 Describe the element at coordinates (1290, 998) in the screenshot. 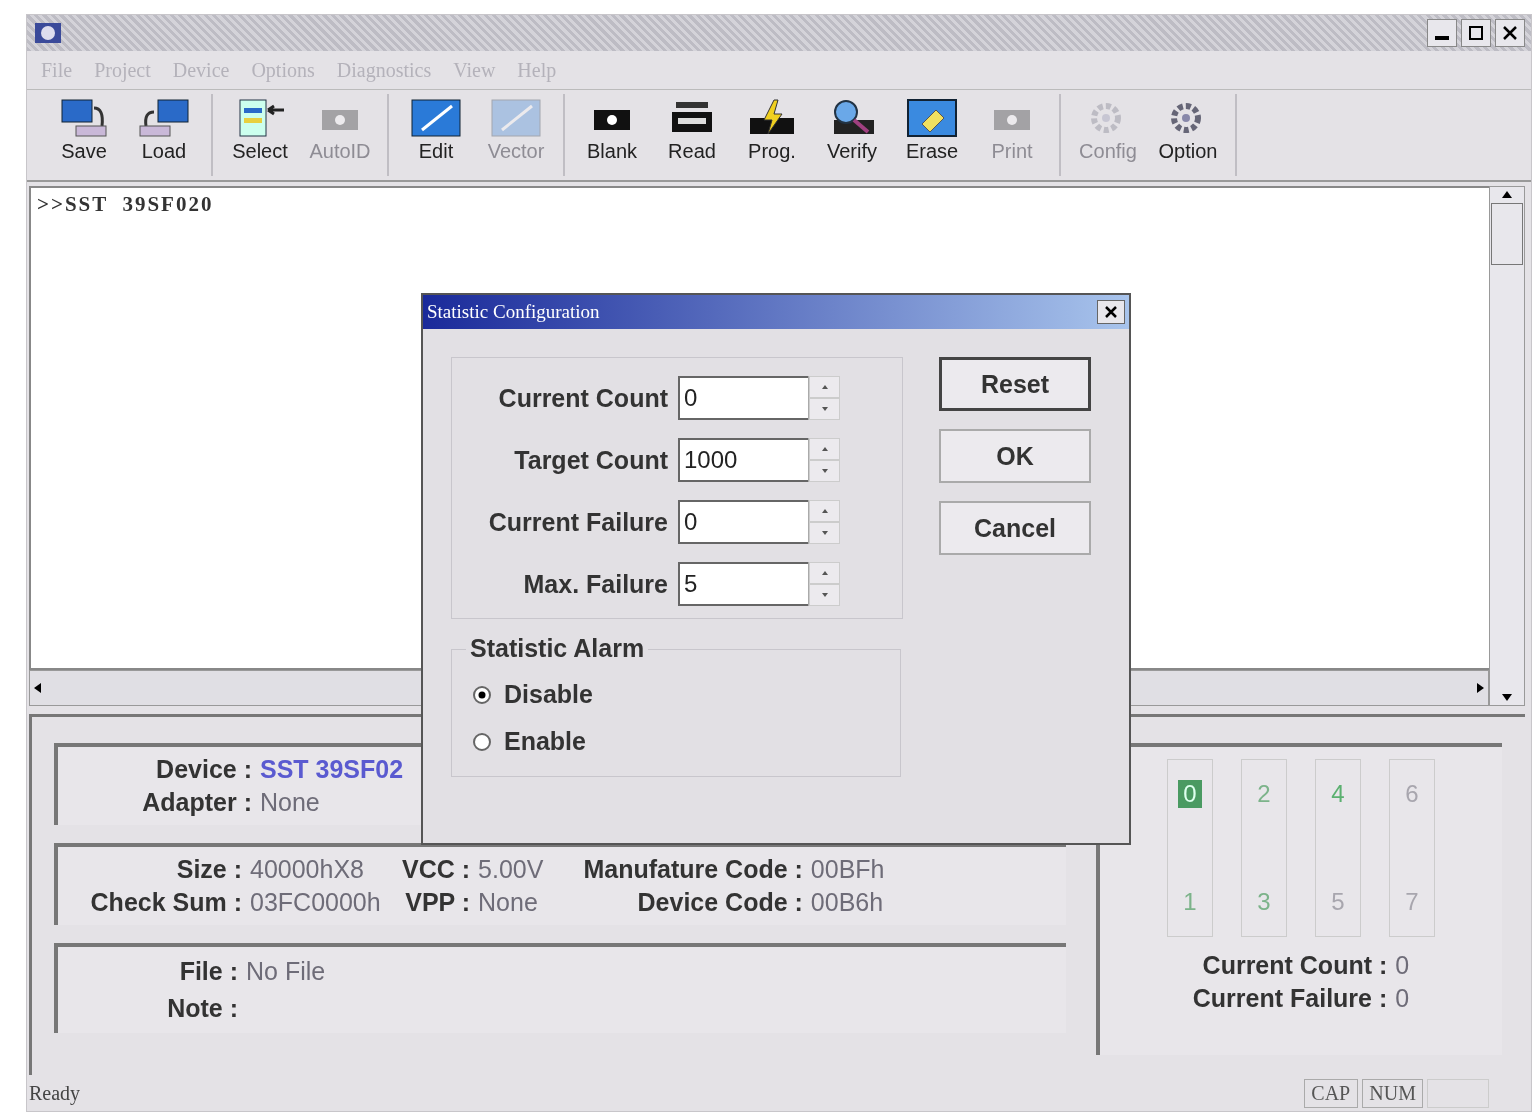

I see `field-label: Current Failure :` at that location.